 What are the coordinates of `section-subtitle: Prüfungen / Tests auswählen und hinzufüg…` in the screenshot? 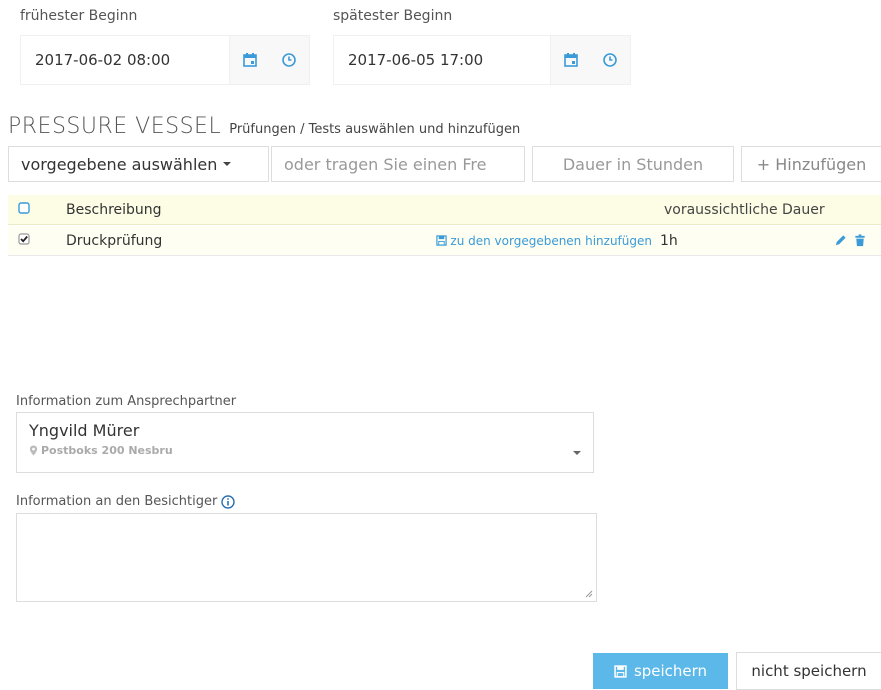 It's located at (375, 129).